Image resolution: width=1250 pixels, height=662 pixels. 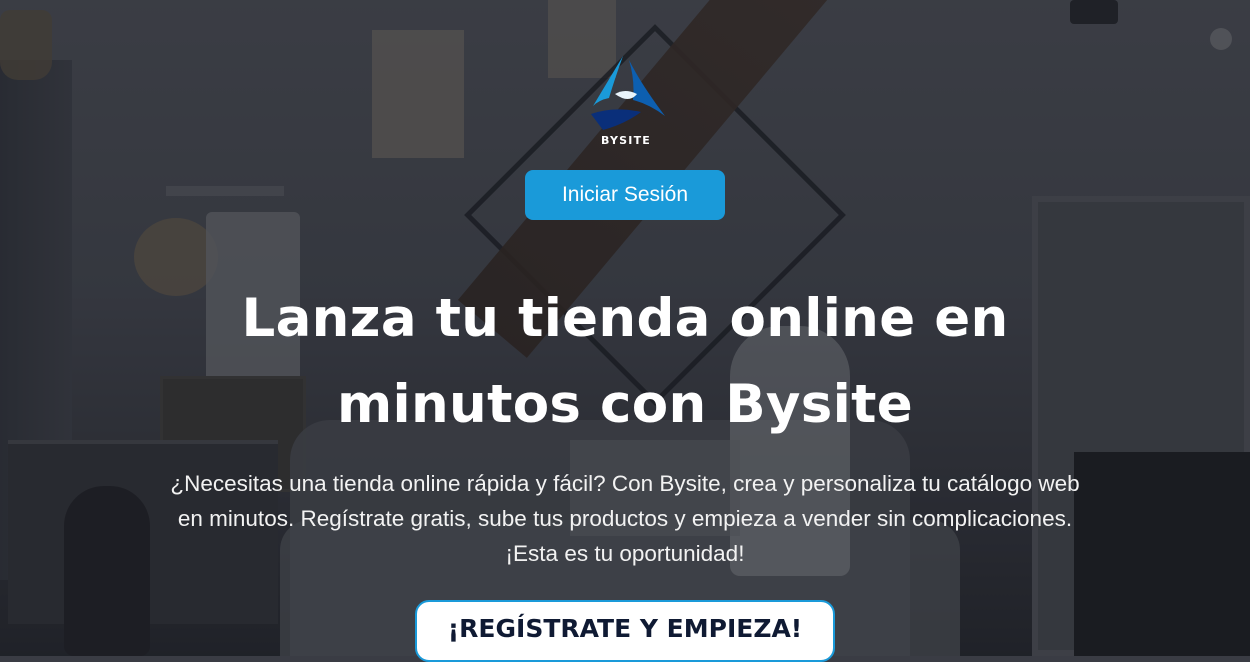 What do you see at coordinates (626, 140) in the screenshot?
I see `brand-name: BYSITE` at bounding box center [626, 140].